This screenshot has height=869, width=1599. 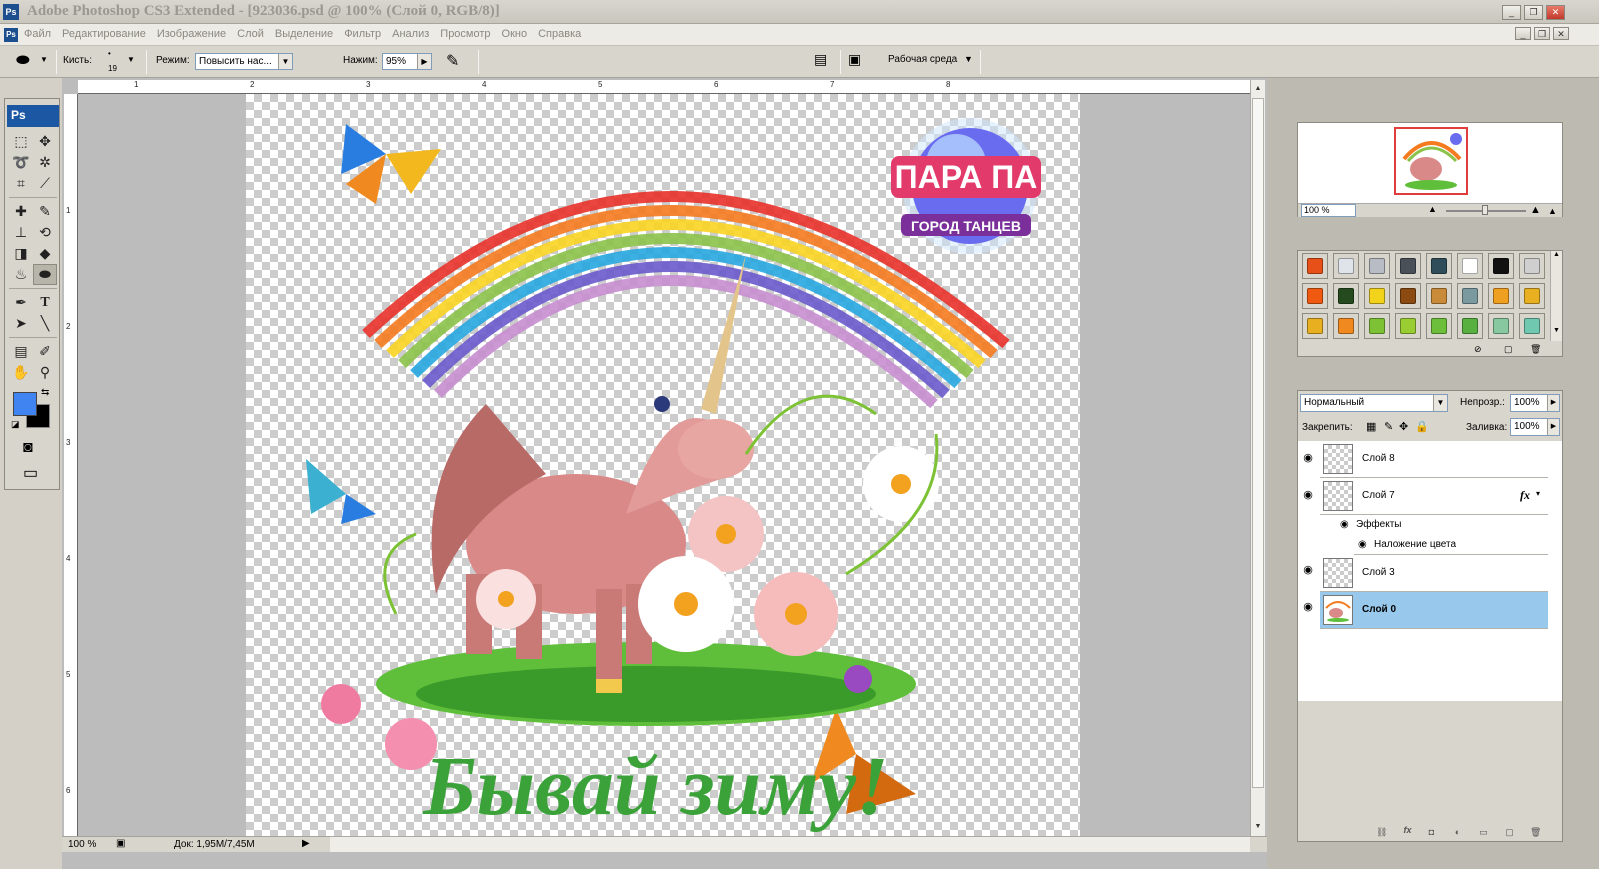 I want to click on layer-row-selected: Слой 0, so click(x=1434, y=610).